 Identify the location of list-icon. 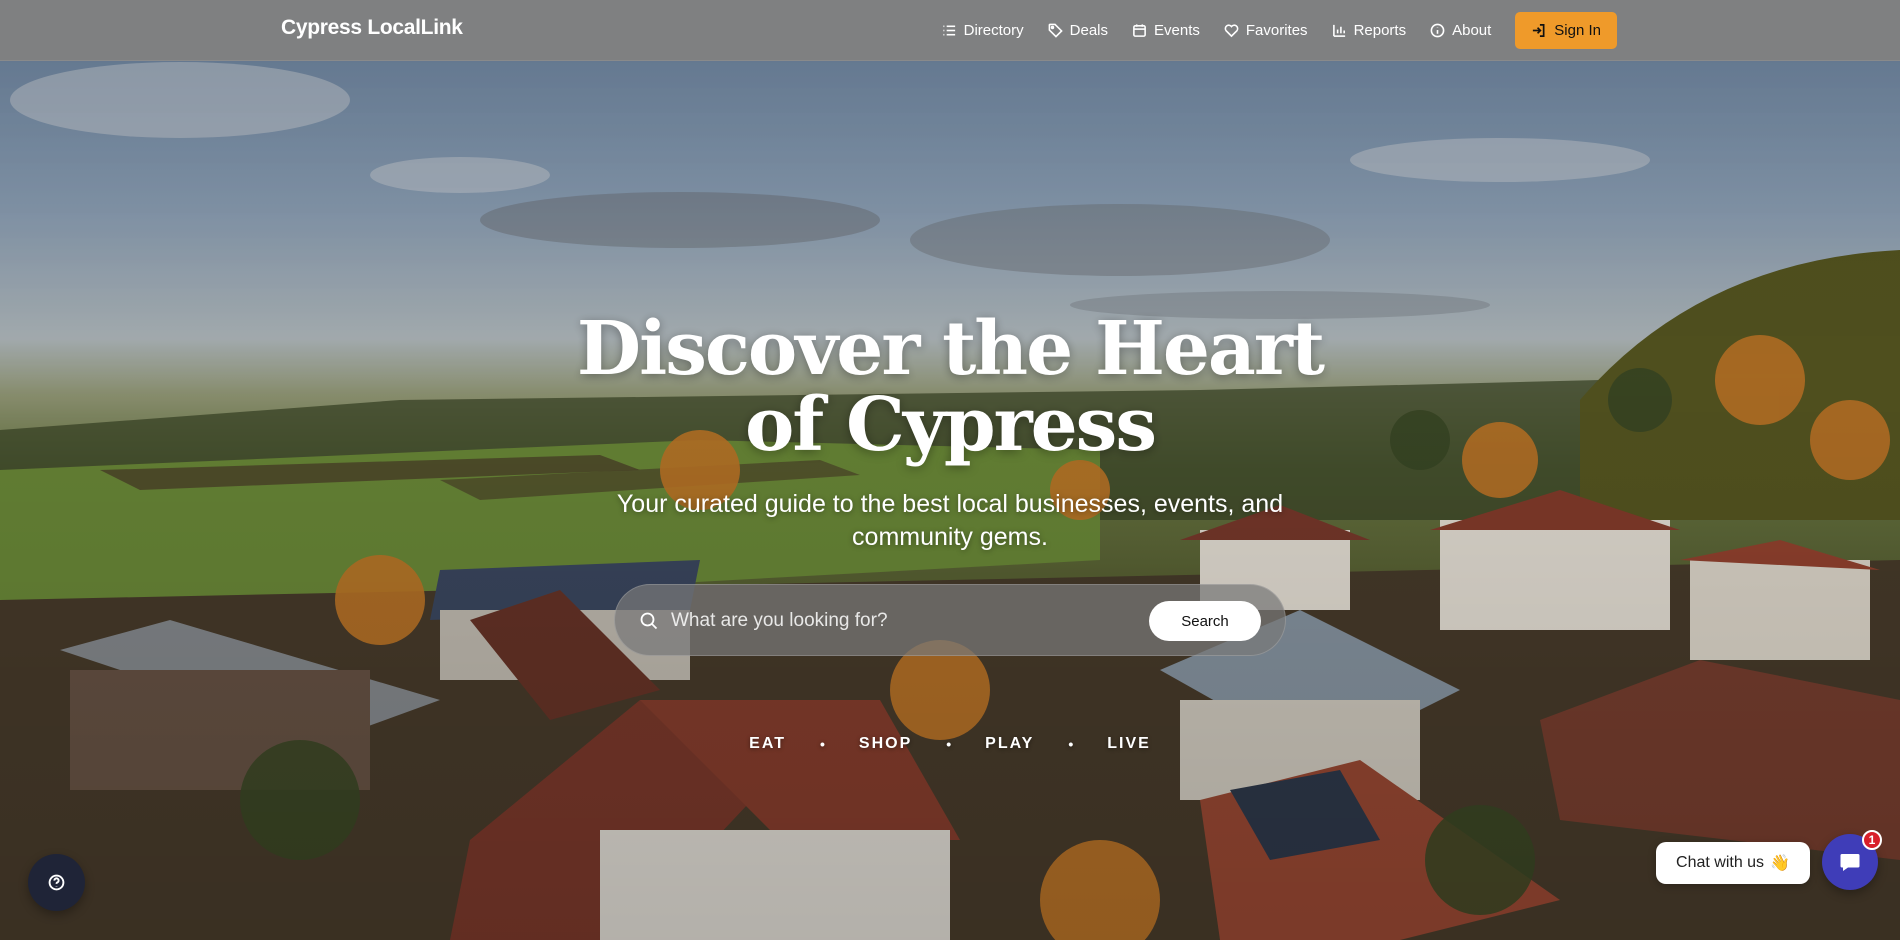
(949, 30).